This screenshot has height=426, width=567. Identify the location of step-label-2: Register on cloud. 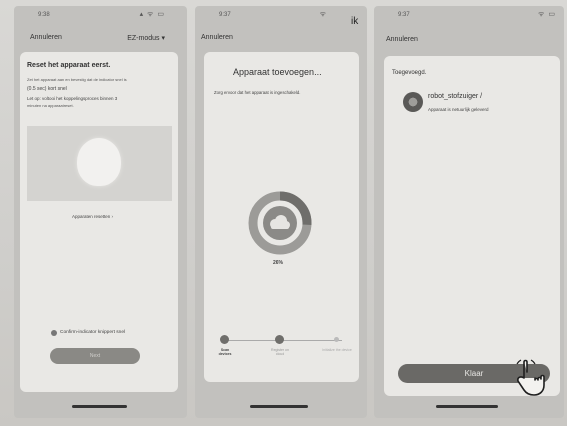
(280, 352).